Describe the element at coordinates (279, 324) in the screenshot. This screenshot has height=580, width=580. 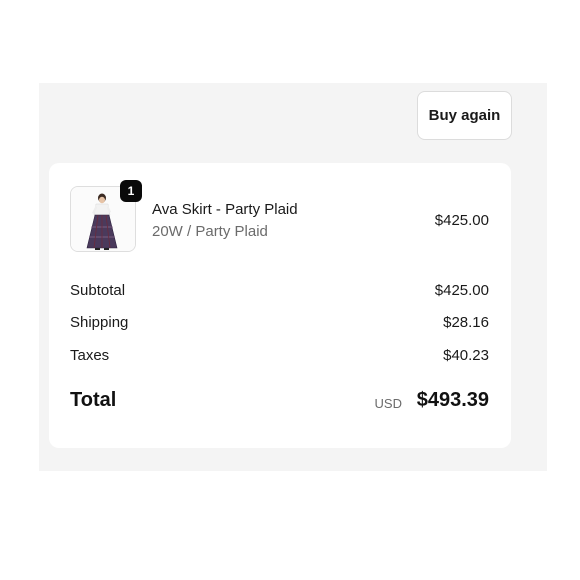
I see `shipping-row: Shipping $28.16` at that location.